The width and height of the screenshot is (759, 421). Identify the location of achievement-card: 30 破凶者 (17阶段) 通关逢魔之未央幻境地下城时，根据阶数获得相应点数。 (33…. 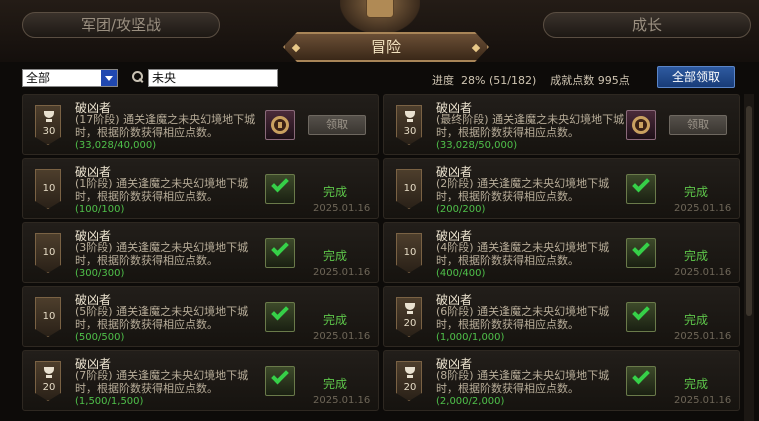
(200, 124).